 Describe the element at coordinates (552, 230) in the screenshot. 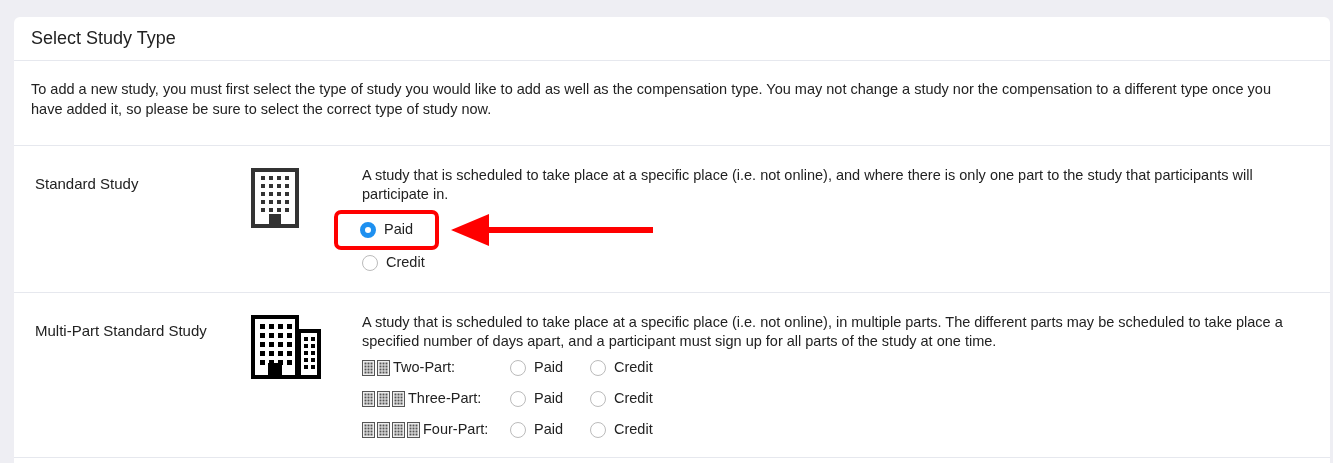

I see `arrow-icon` at that location.